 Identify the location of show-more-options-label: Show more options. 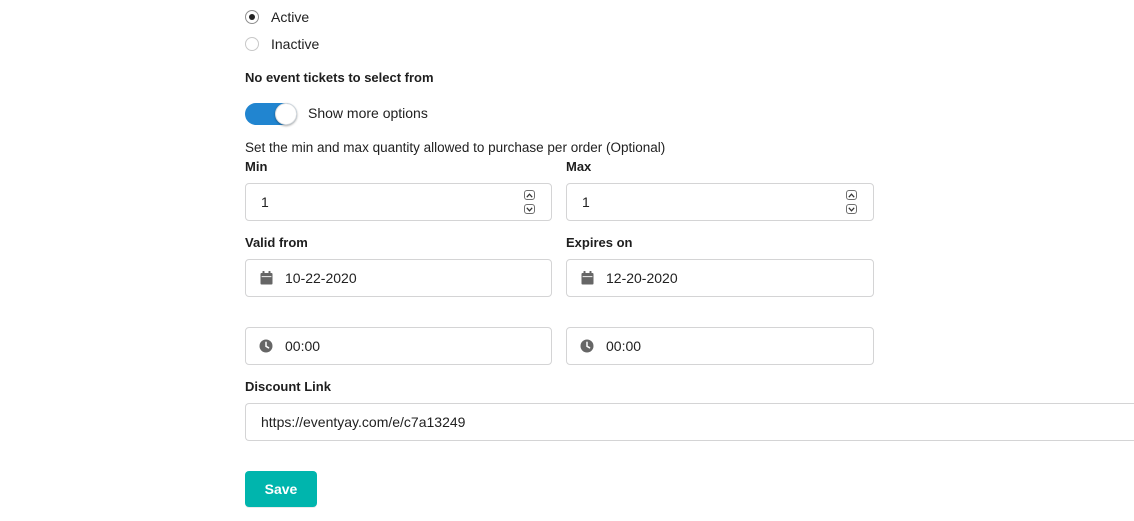
(368, 113).